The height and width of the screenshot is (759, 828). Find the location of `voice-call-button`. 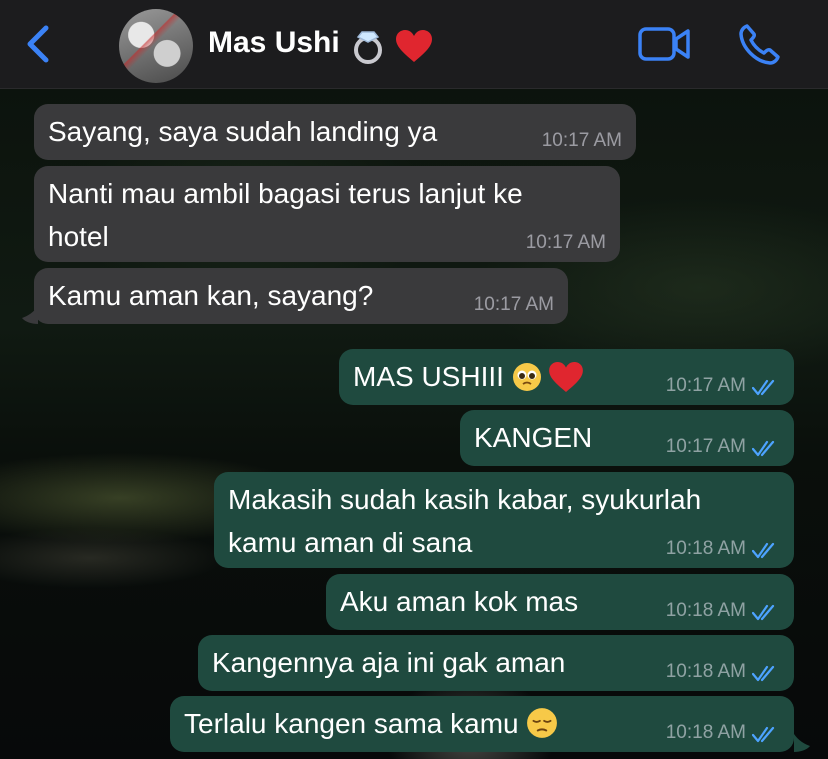

voice-call-button is located at coordinates (760, 44).